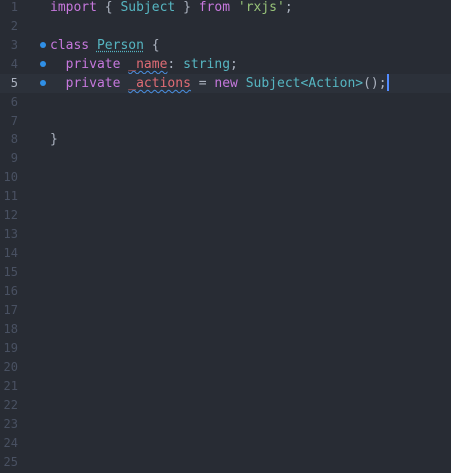  What do you see at coordinates (225, 443) in the screenshot?
I see `code-line: 24` at bounding box center [225, 443].